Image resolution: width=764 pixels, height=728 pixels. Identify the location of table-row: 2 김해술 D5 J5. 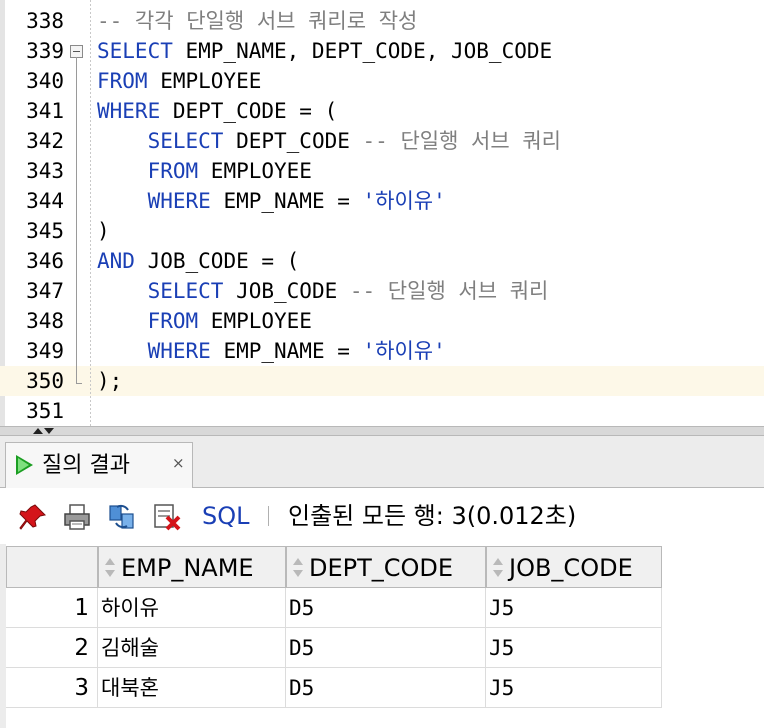
(334, 648).